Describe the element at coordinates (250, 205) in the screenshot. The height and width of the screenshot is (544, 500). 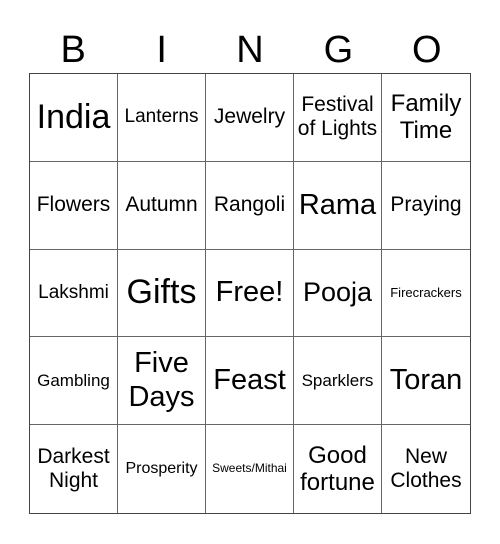
I see `bingo-cell: Rangoli` at that location.